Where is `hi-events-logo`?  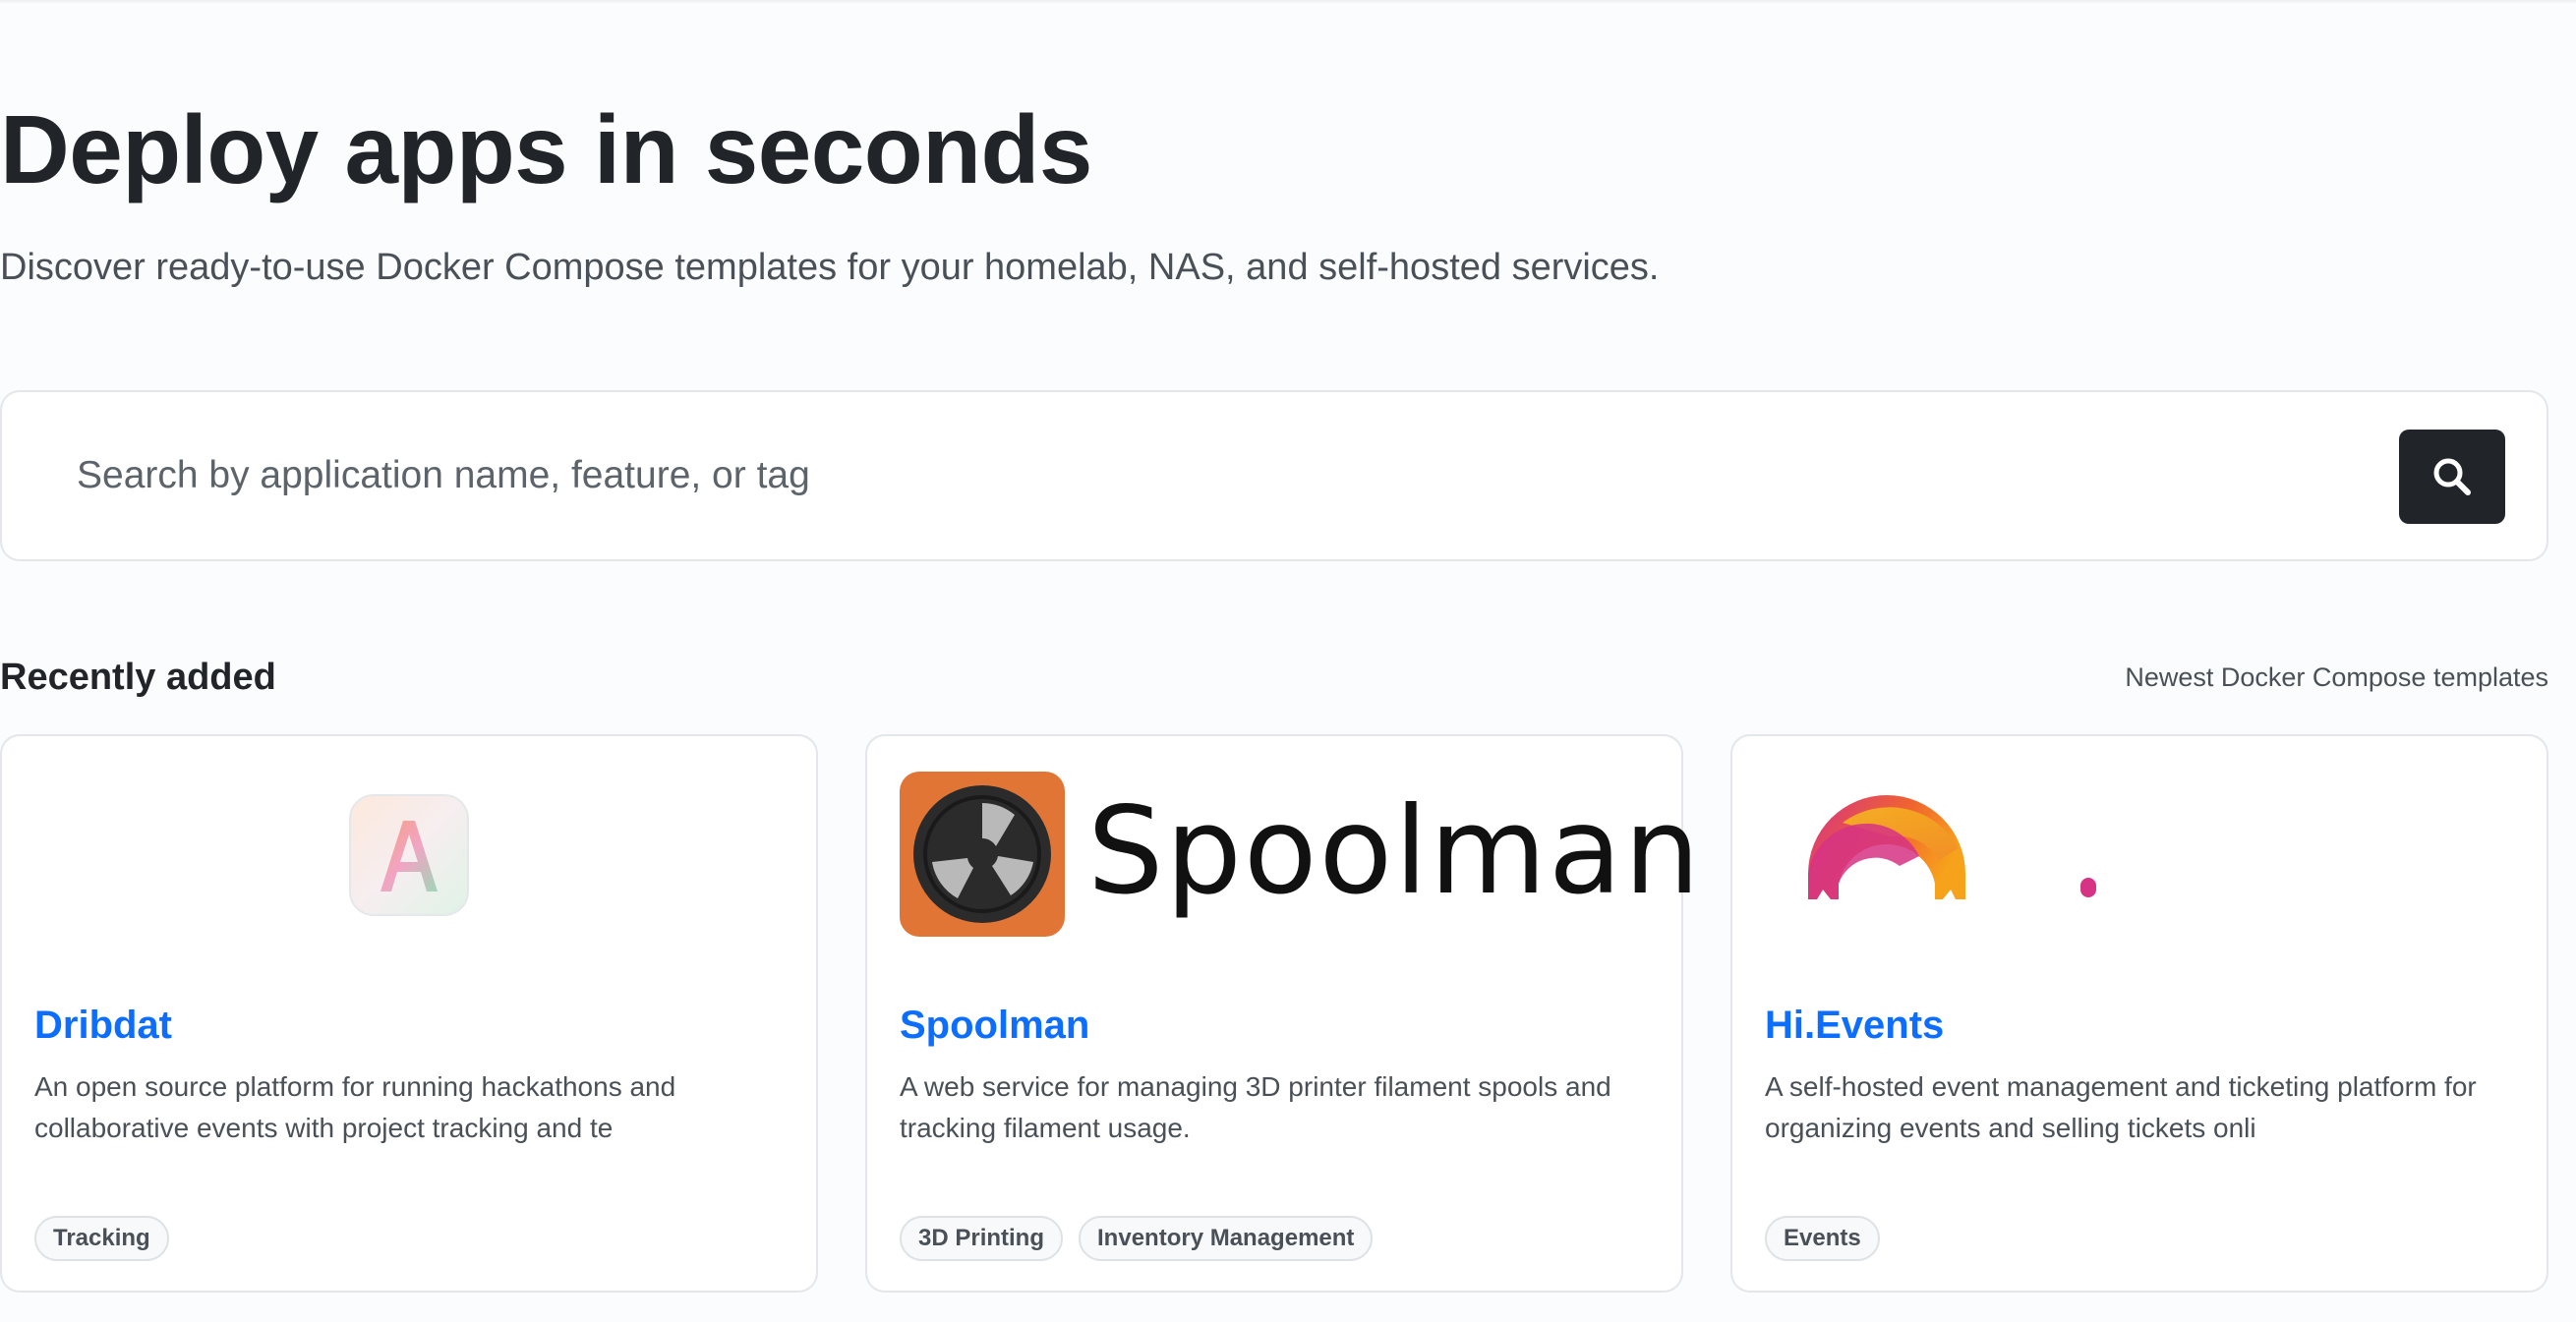
hi-events-logo is located at coordinates (2139, 859).